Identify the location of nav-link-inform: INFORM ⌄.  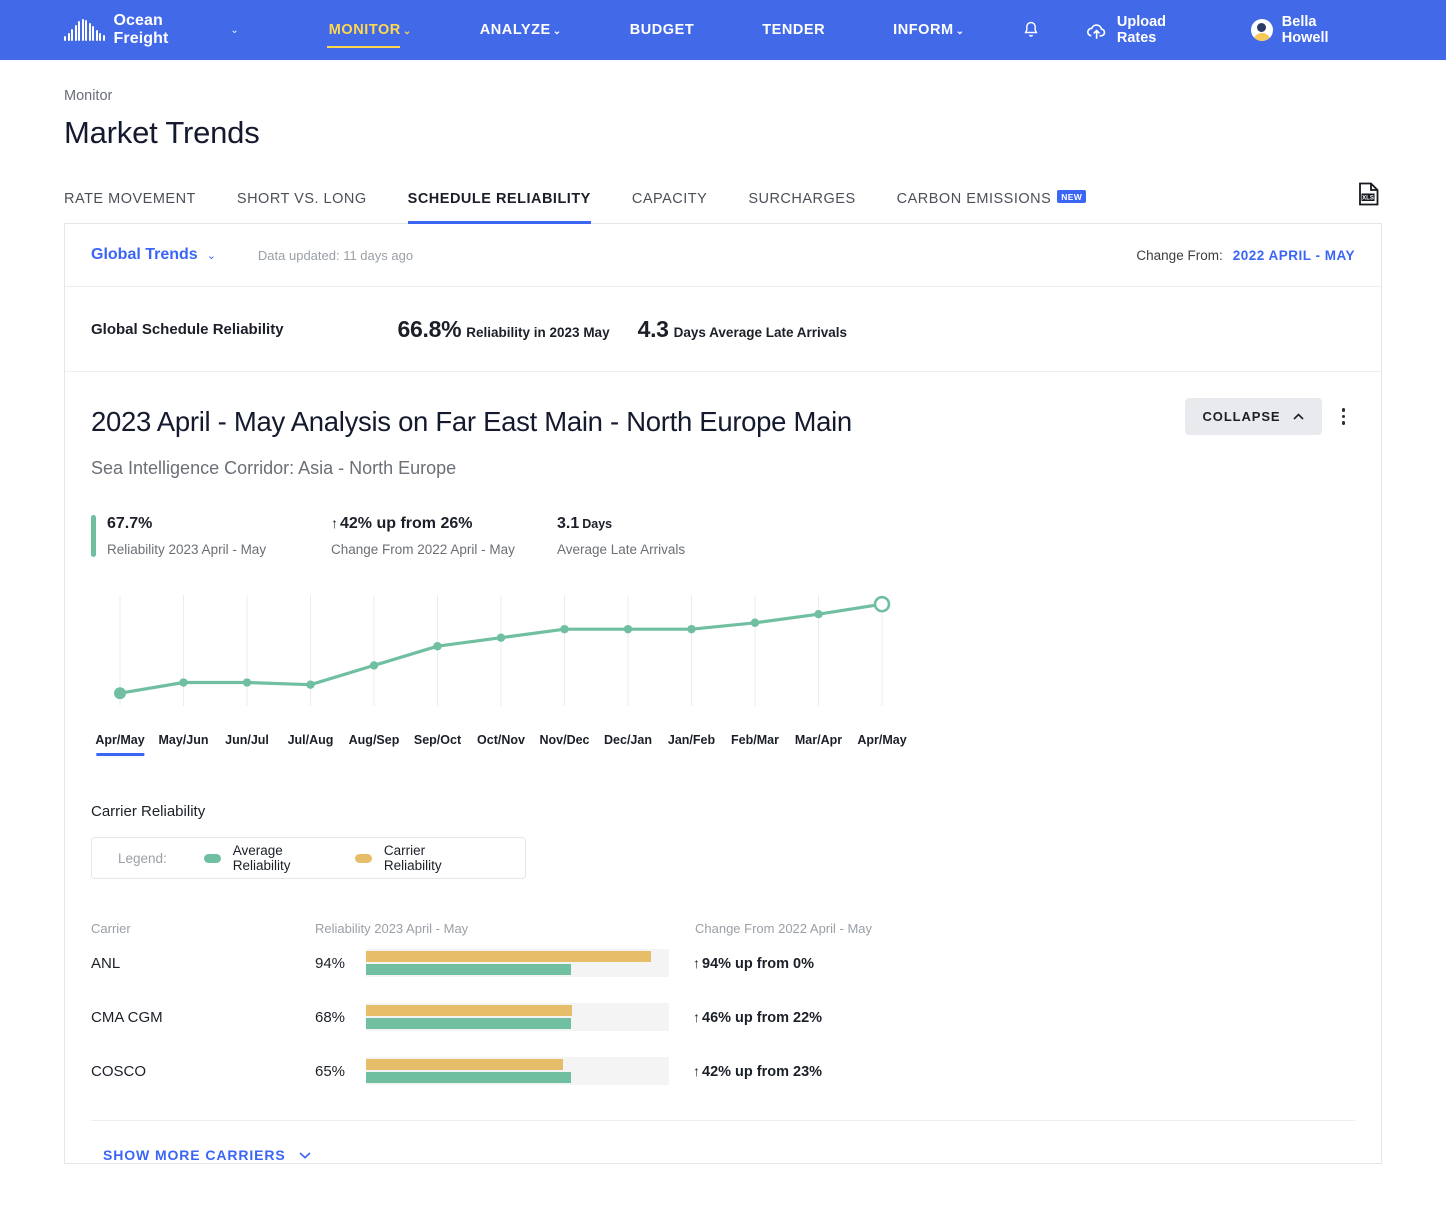
(928, 30).